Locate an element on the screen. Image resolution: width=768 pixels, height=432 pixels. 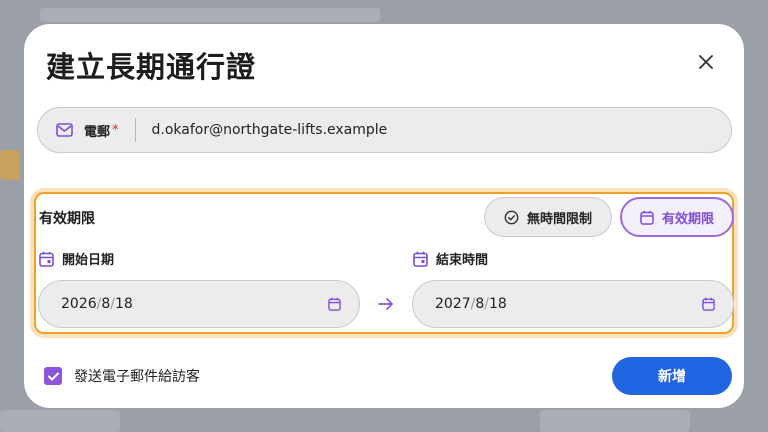
send-email-option: 發送電子郵件給訪客 is located at coordinates (122, 376).